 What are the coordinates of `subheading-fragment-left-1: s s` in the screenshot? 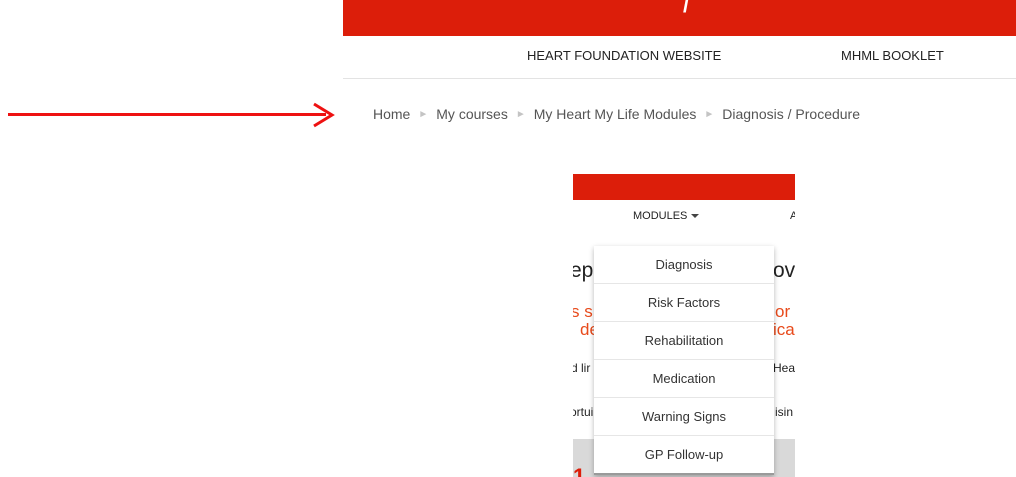 It's located at (583, 311).